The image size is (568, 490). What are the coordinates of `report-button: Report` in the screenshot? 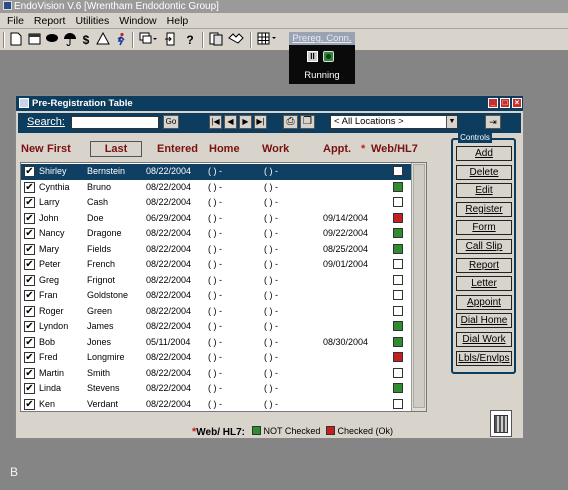 It's located at (484, 265).